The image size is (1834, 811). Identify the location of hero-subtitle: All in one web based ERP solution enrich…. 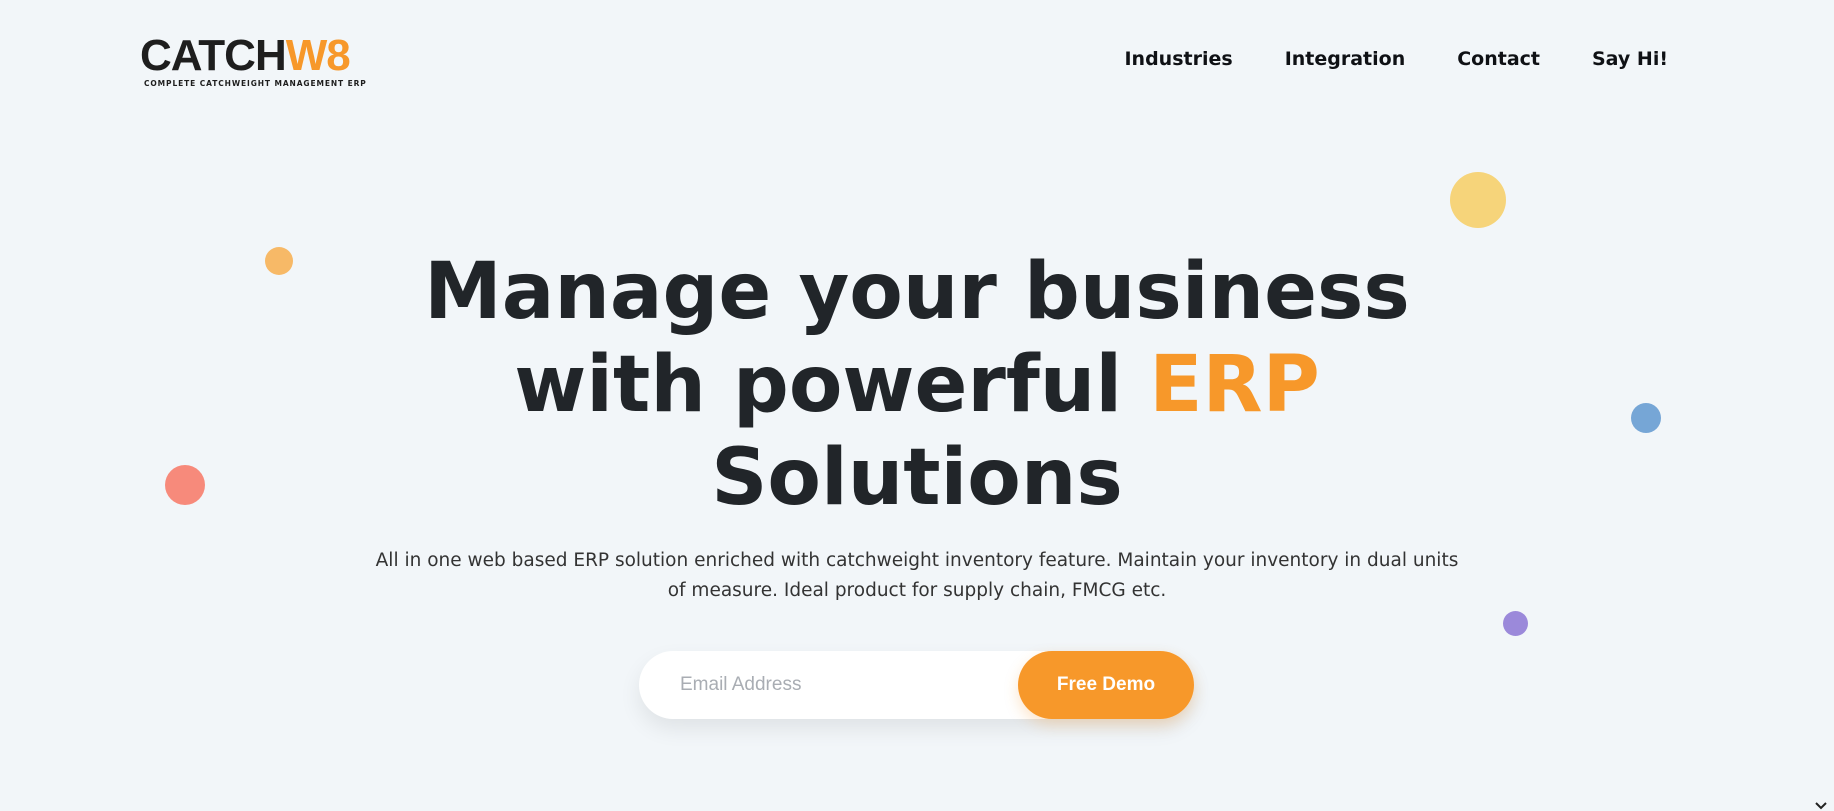
(917, 575).